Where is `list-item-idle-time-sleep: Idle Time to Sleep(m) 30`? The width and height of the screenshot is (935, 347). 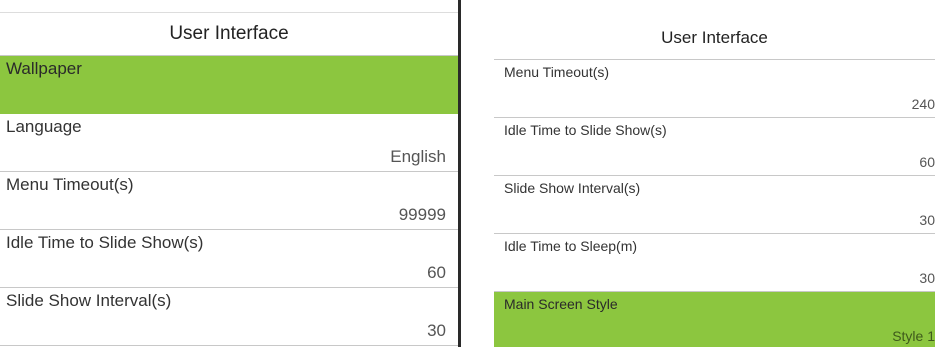
list-item-idle-time-sleep: Idle Time to Sleep(m) 30 is located at coordinates (714, 263).